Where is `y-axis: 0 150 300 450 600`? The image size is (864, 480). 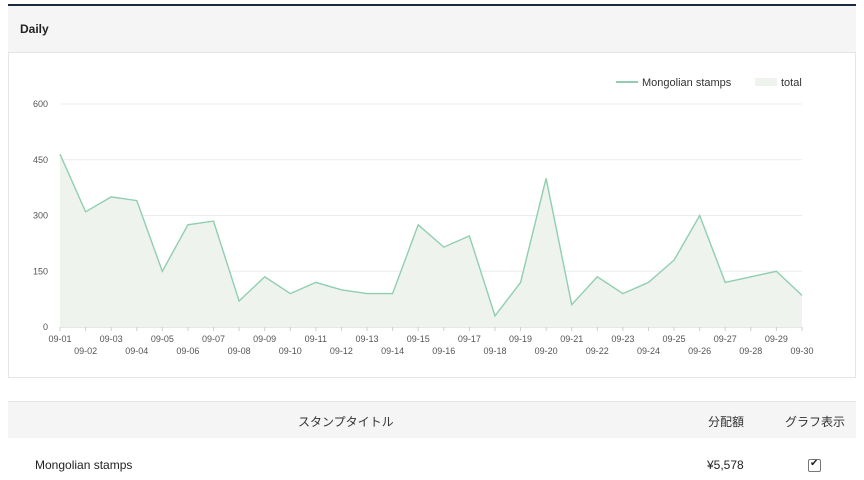
y-axis: 0 150 300 450 600 is located at coordinates (40, 215).